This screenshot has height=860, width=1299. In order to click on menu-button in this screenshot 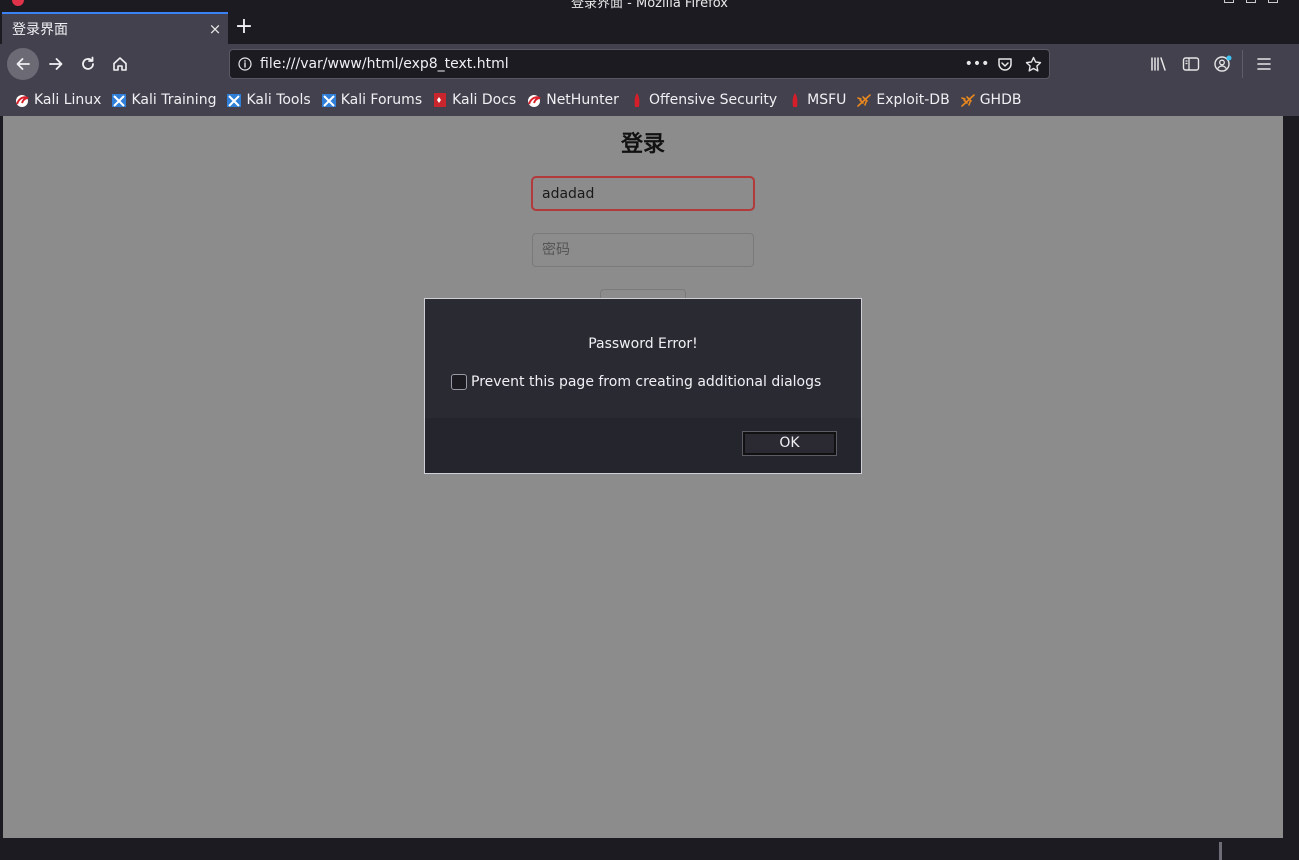, I will do `click(1264, 64)`.